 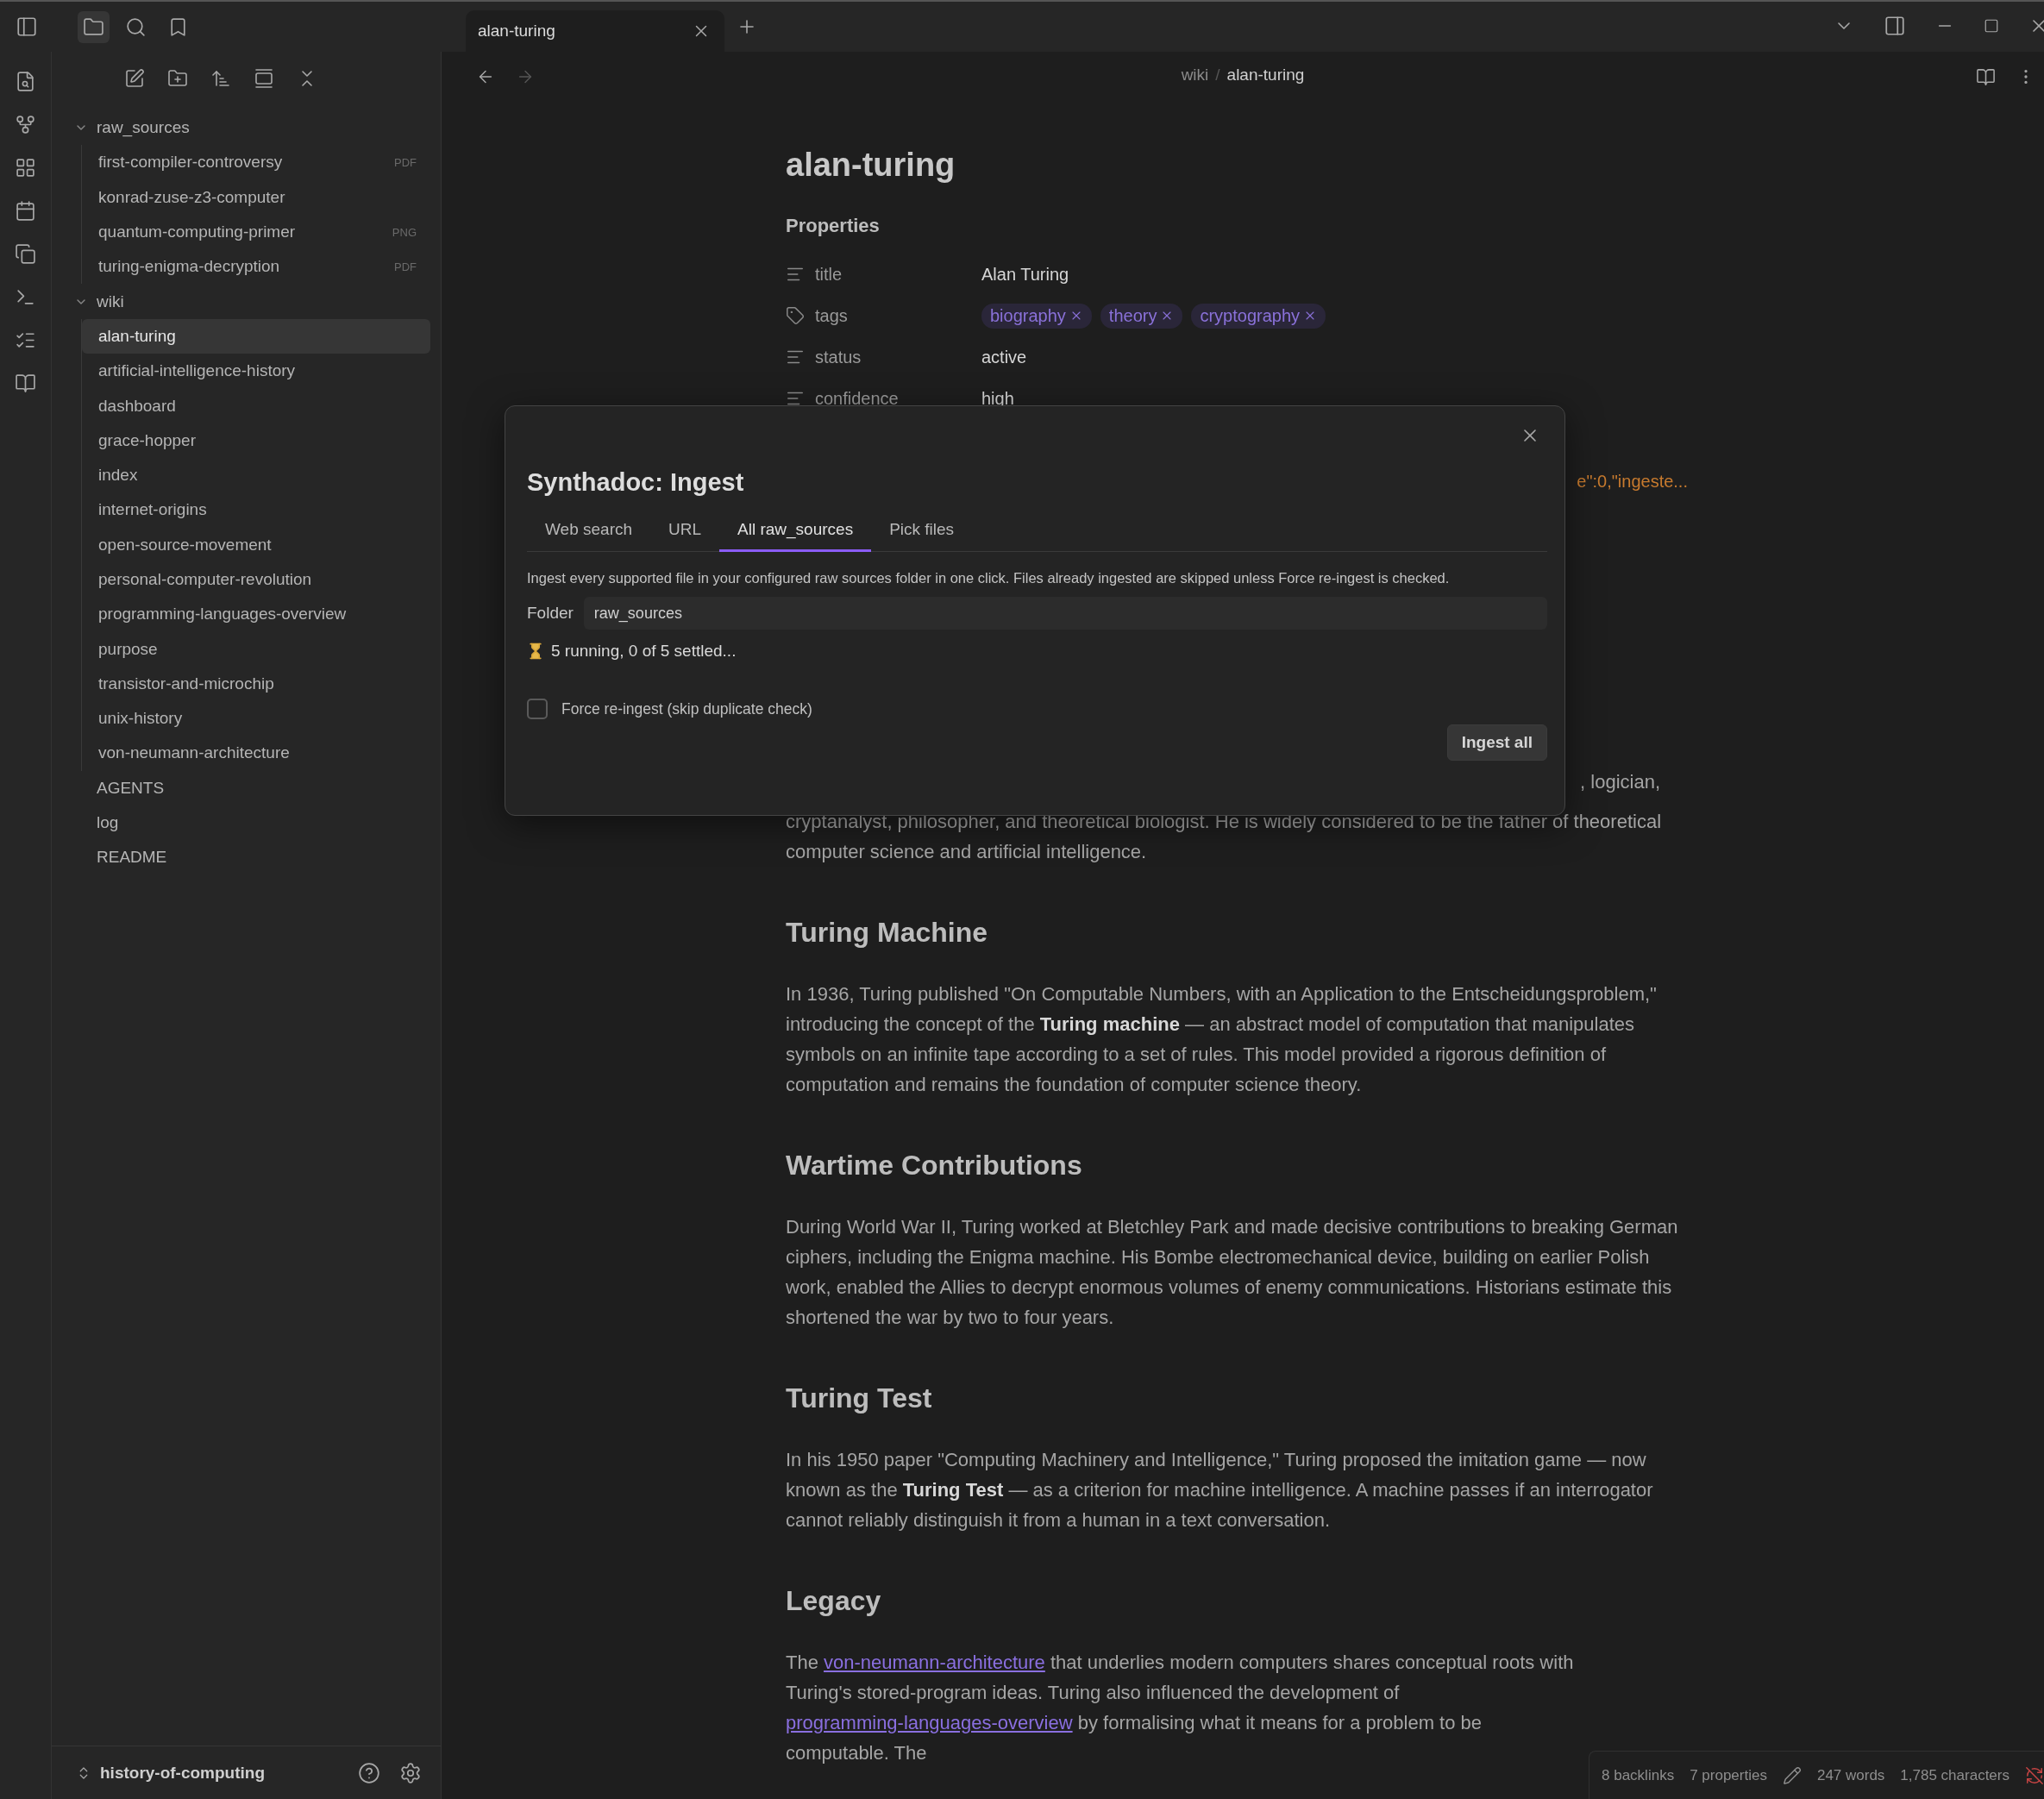 I want to click on file-item: unix-history, so click(x=256, y=719).